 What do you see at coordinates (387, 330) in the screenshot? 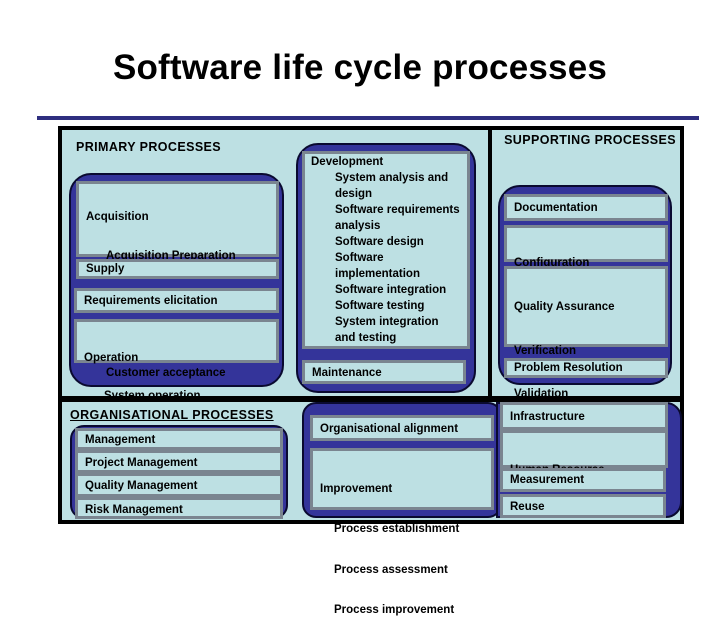
I see `development-item: System integration and testing` at bounding box center [387, 330].